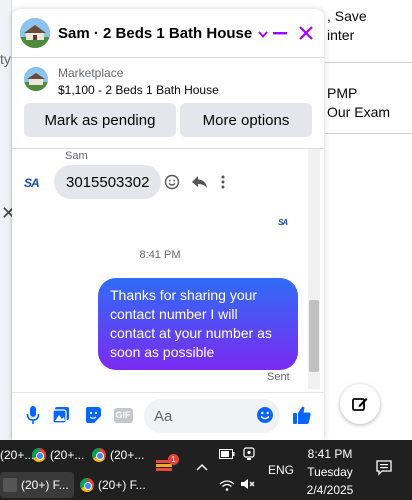  Describe the element at coordinates (330, 454) in the screenshot. I see `clock-time: 8:41 PM` at that location.